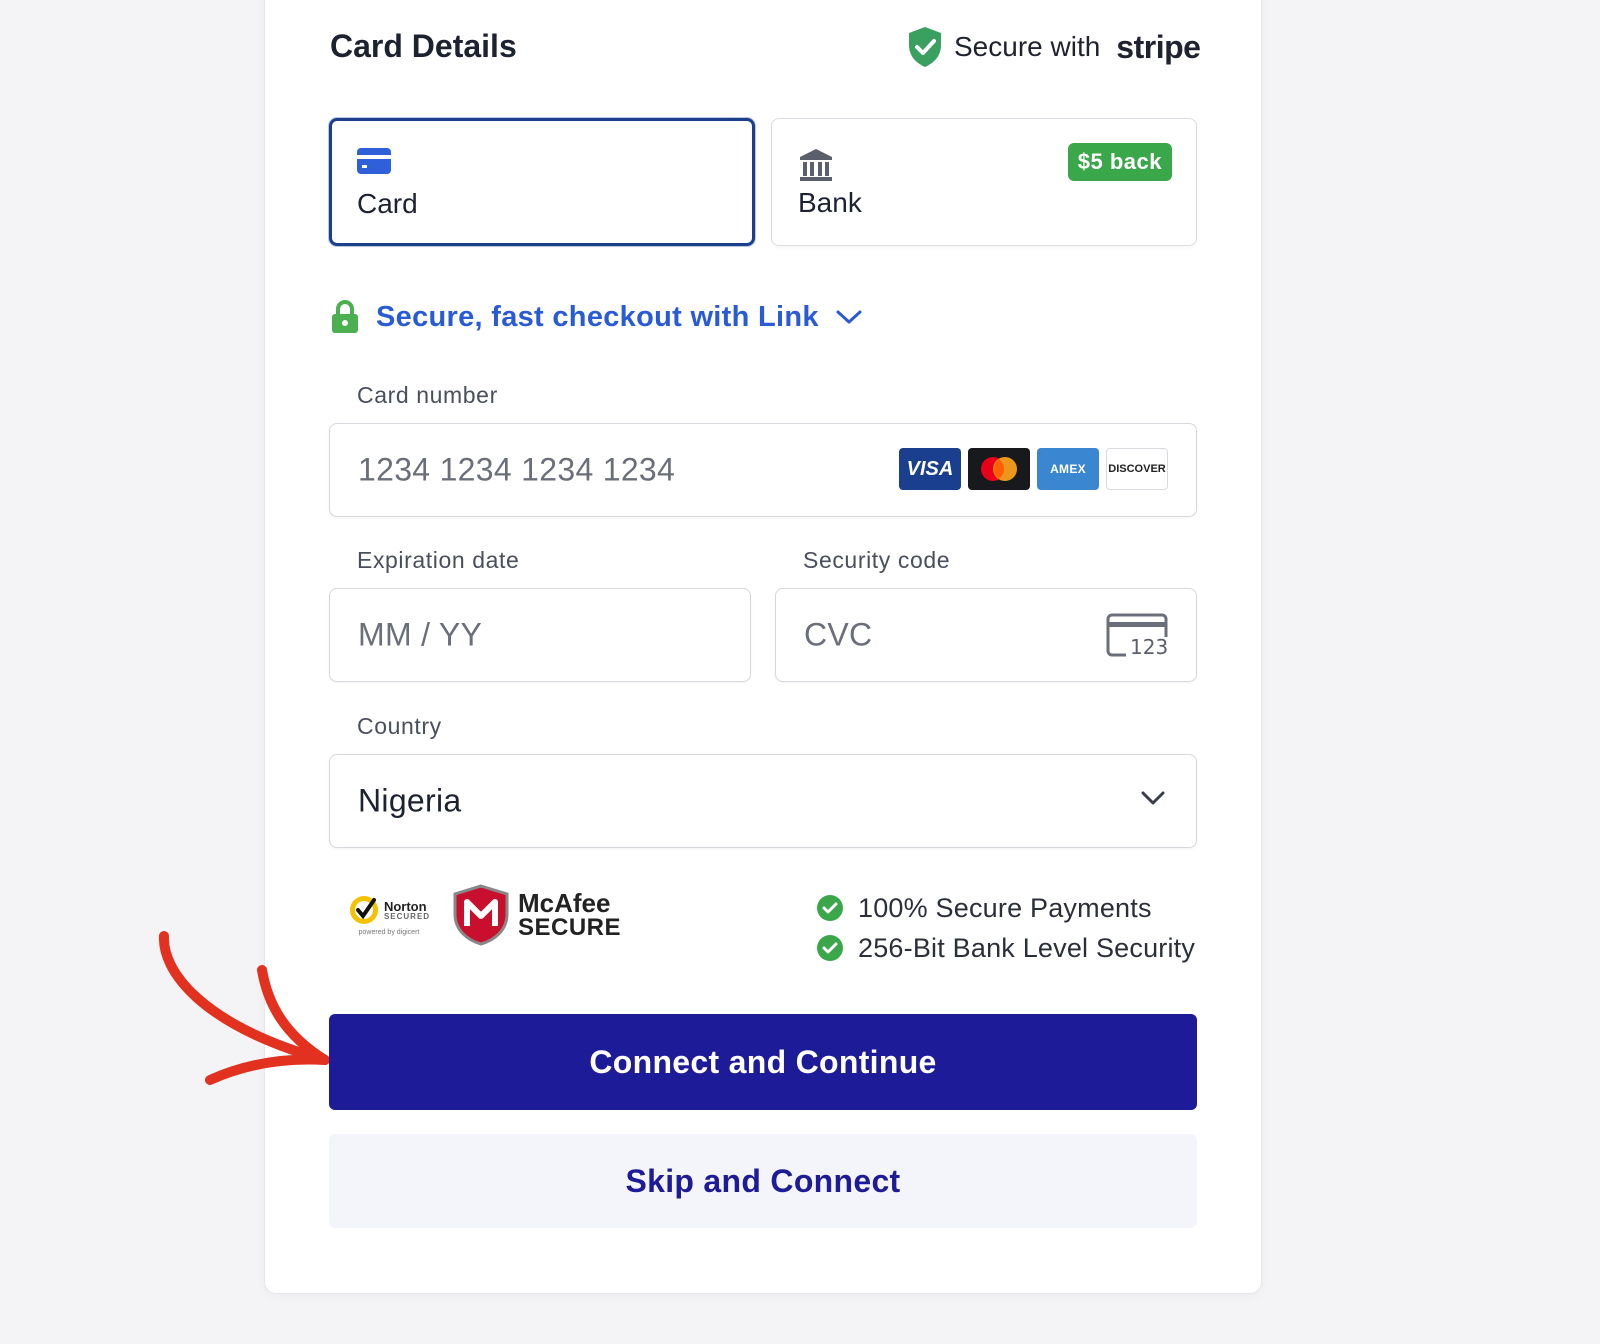 The height and width of the screenshot is (1344, 1600). Describe the element at coordinates (877, 560) in the screenshot. I see `security-code-label: Security code` at that location.